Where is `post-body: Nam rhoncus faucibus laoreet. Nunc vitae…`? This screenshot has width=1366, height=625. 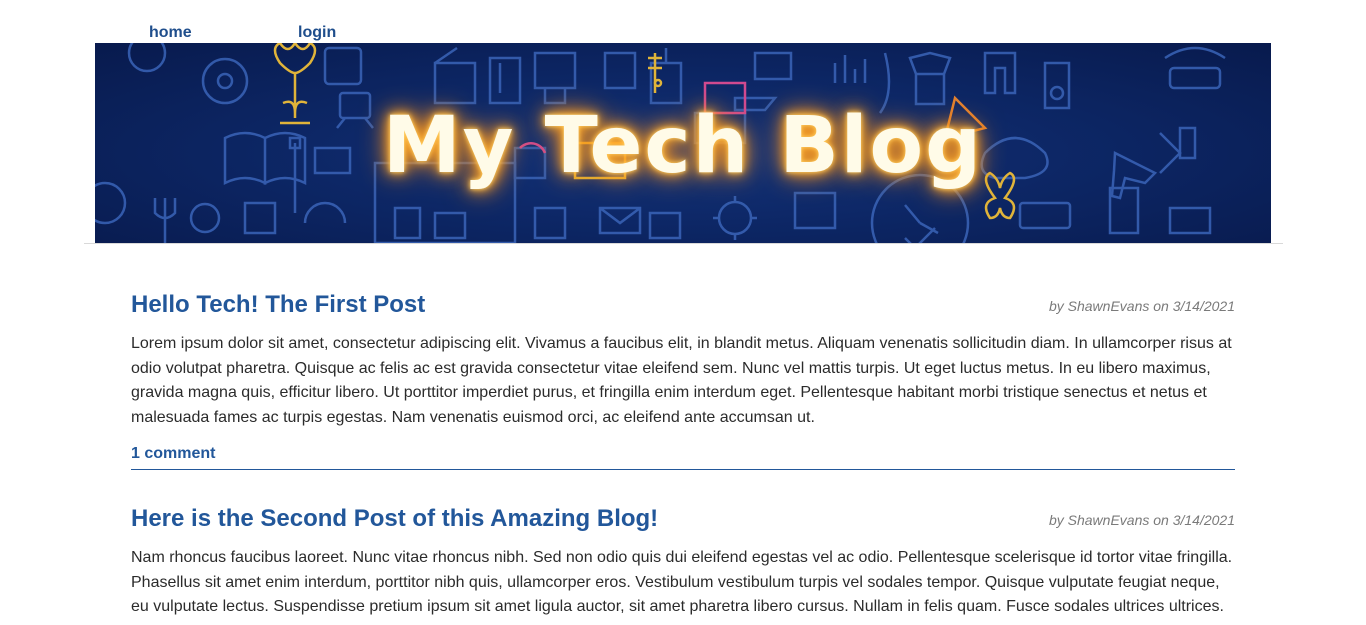
post-body: Nam rhoncus faucibus laoreet. Nunc vitae… is located at coordinates (682, 582).